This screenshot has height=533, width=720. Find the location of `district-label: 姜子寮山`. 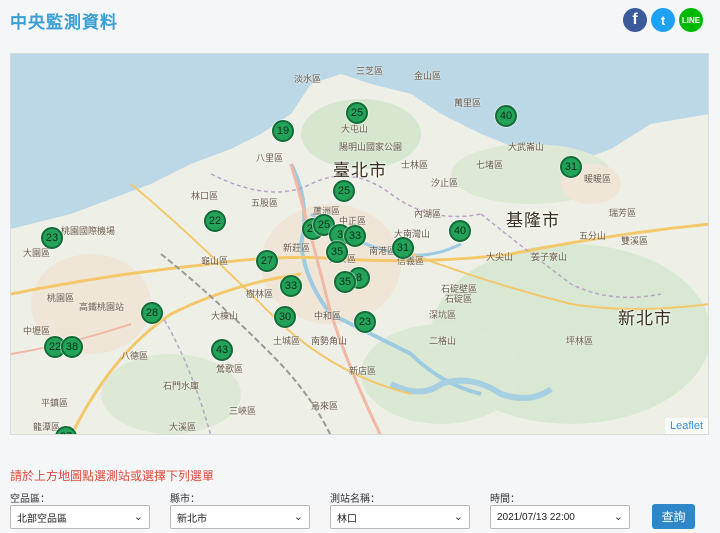

district-label: 姜子寮山 is located at coordinates (549, 258).